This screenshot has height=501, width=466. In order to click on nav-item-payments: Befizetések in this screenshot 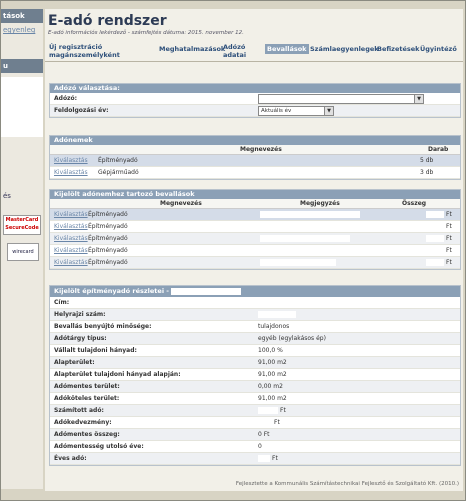, I will do `click(398, 49)`.